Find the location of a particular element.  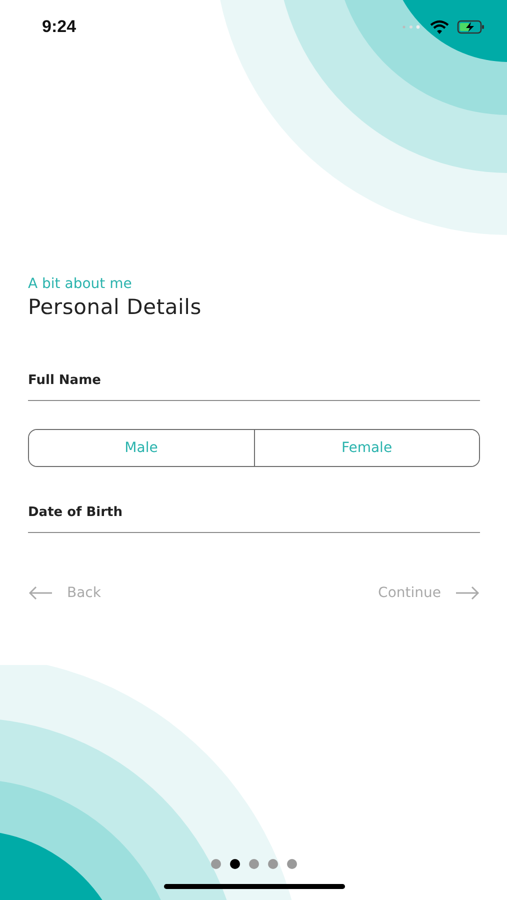

continue-button: Continue is located at coordinates (429, 593).